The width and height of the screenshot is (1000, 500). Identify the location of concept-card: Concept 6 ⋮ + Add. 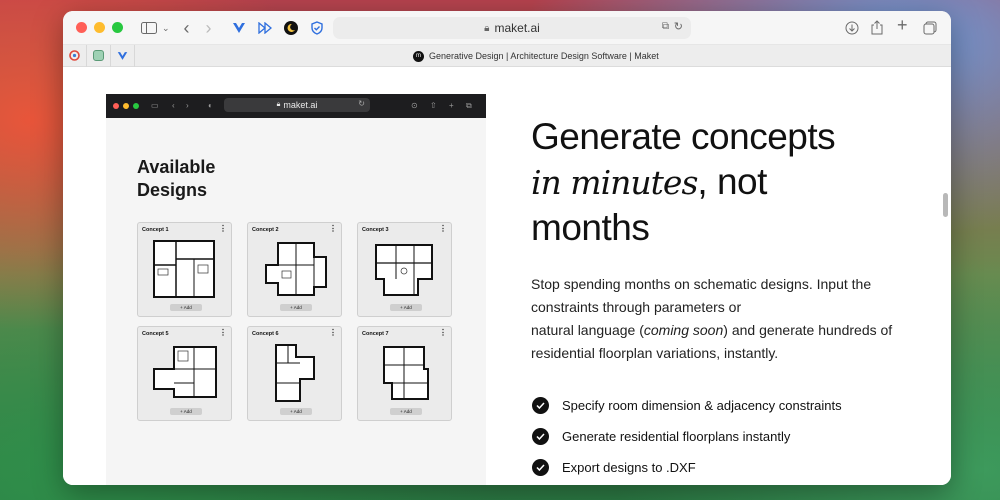
(294, 373).